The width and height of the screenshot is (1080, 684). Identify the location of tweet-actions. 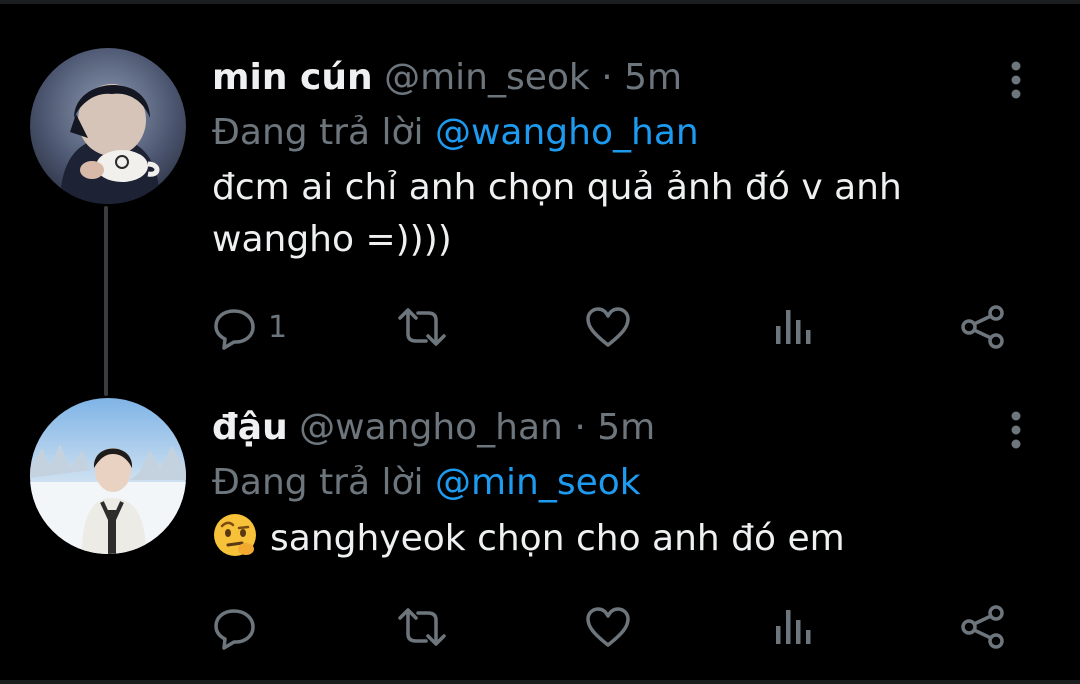
(612, 627).